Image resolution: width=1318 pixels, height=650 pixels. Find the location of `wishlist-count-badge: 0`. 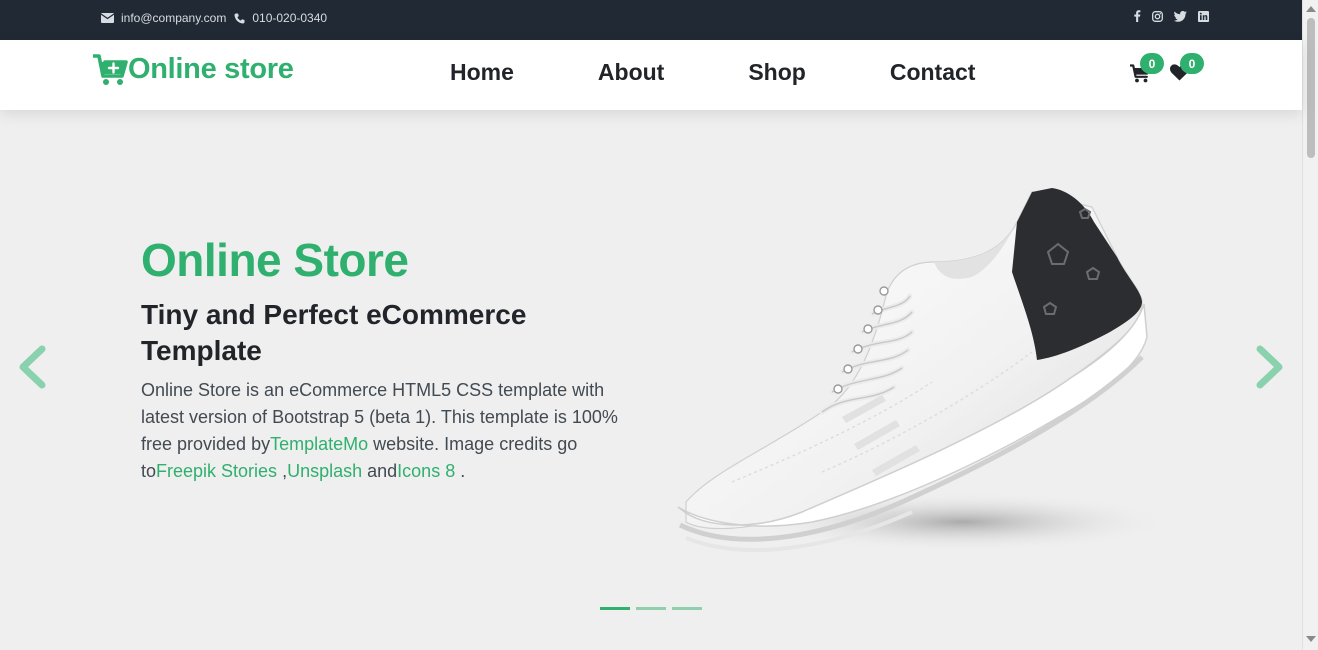

wishlist-count-badge: 0 is located at coordinates (1192, 63).